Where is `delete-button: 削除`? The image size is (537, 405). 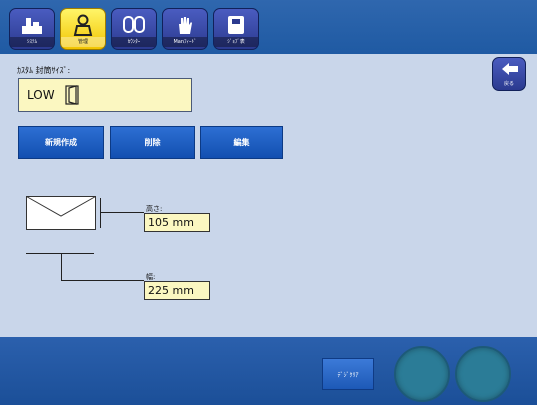 delete-button: 削除 is located at coordinates (152, 142).